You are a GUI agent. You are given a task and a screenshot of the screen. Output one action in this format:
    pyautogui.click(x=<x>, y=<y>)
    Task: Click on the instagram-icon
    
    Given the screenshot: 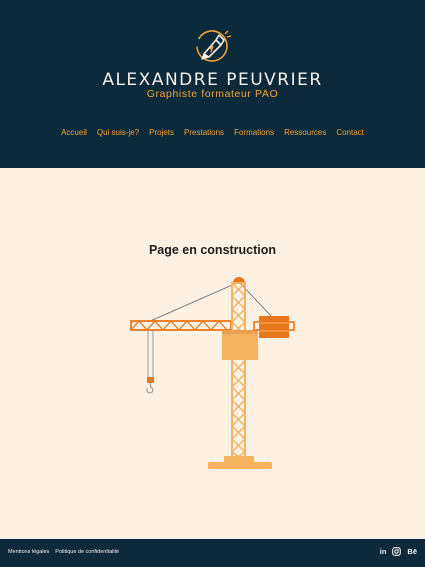 What is the action you would take?
    pyautogui.click(x=397, y=551)
    